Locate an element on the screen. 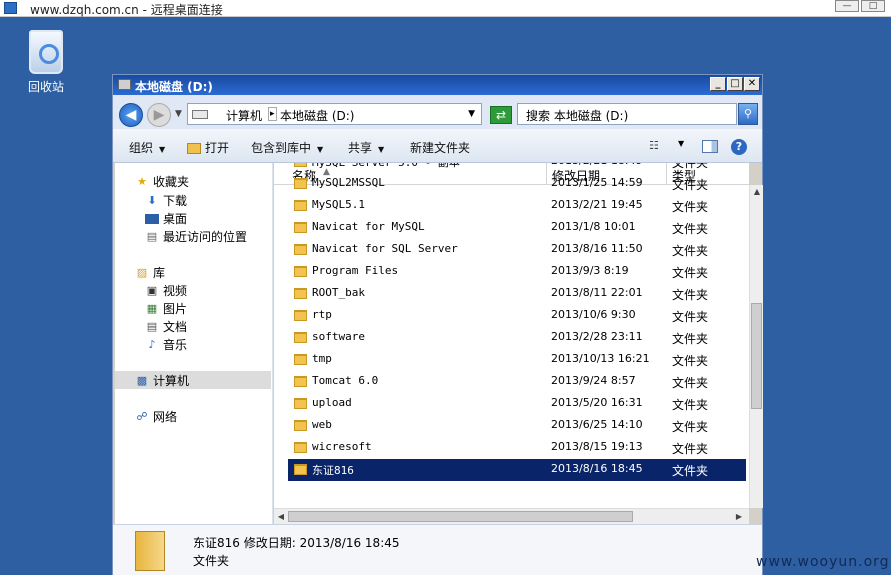 This screenshot has width=891, height=575. back-button: ◀ is located at coordinates (131, 115).